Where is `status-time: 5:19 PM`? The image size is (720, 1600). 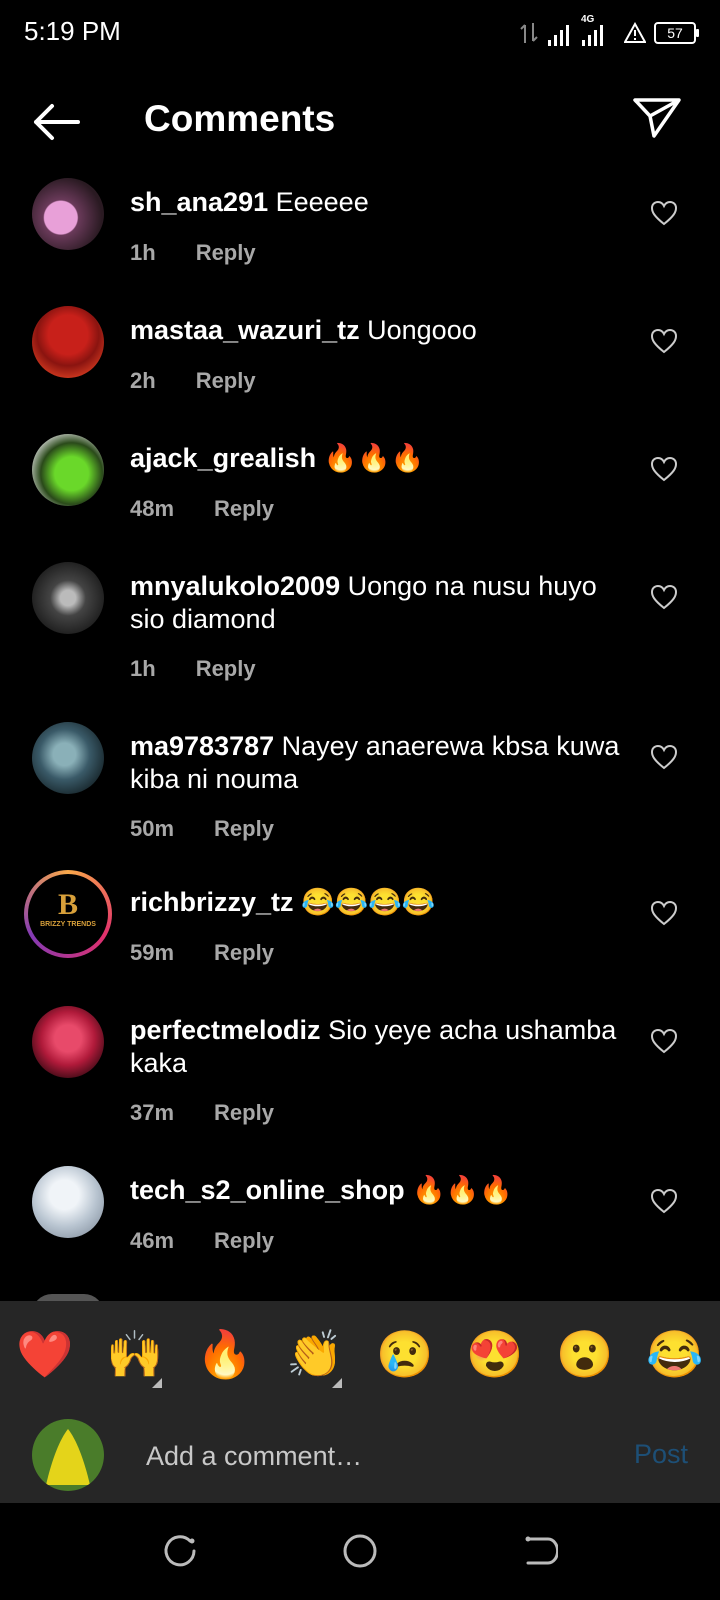 status-time: 5:19 PM is located at coordinates (72, 31).